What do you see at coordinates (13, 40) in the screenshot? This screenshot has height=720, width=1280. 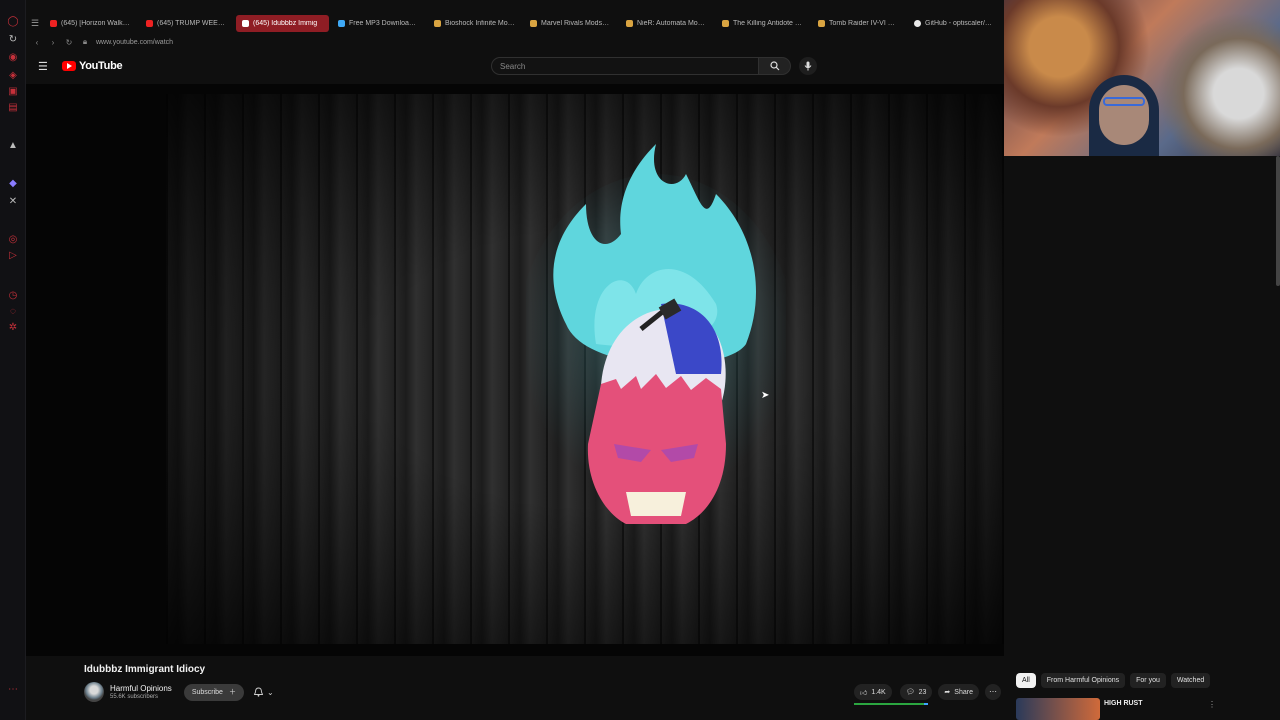 I see `history-icon: ↻` at bounding box center [13, 40].